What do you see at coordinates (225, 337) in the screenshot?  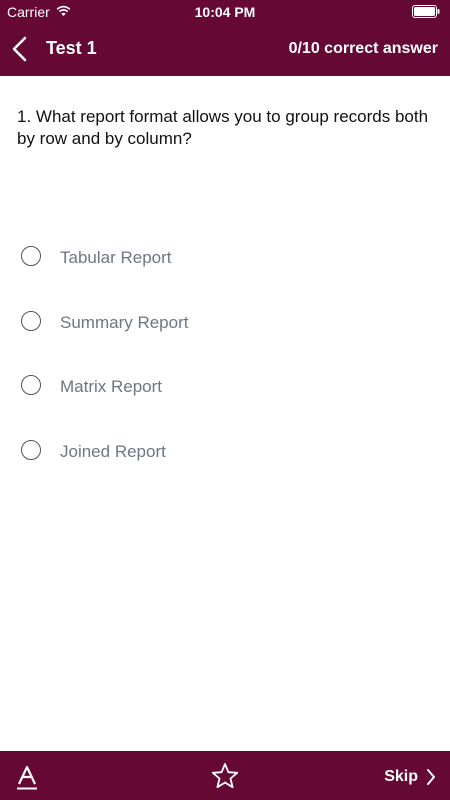 I see `option-summary: Summary Report` at bounding box center [225, 337].